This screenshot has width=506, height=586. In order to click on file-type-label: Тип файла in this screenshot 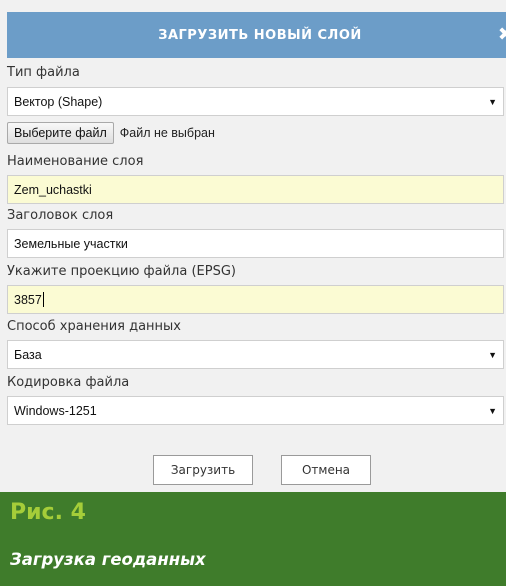, I will do `click(43, 72)`.